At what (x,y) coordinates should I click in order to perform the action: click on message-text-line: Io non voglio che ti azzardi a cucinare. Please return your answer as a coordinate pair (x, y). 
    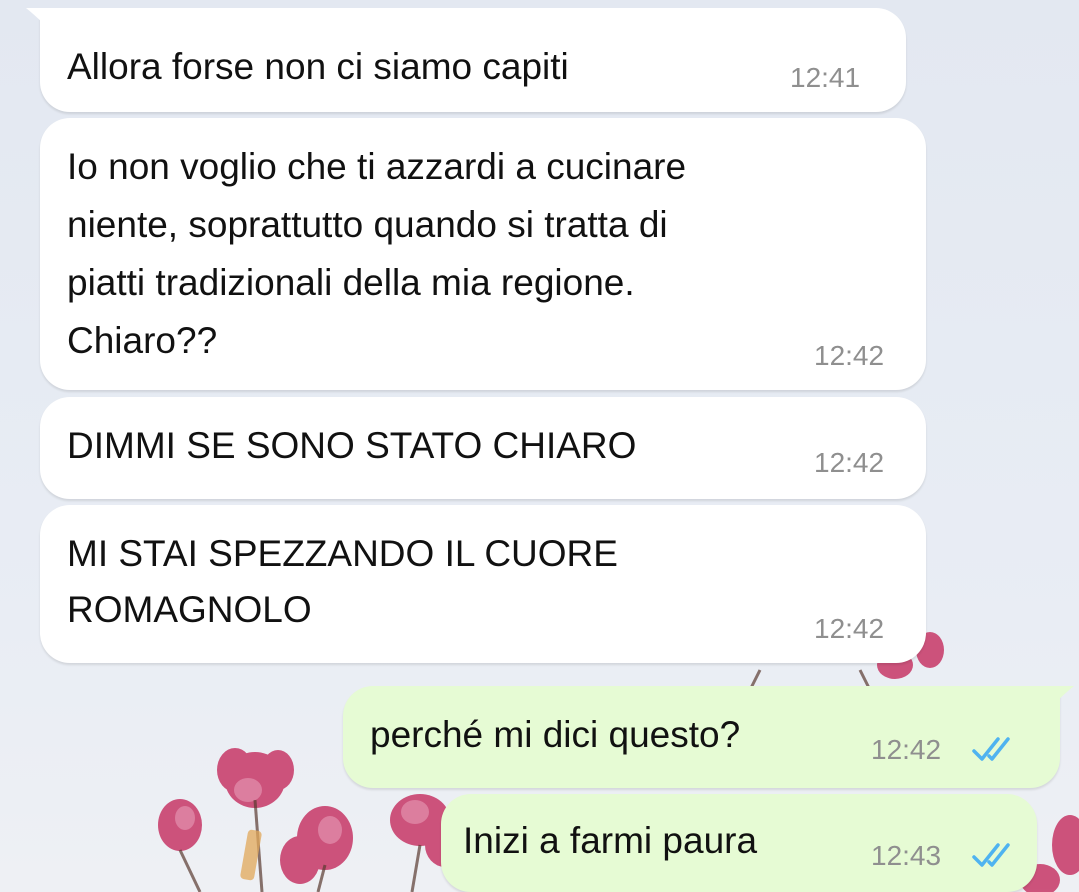
    Looking at the image, I should click on (377, 166).